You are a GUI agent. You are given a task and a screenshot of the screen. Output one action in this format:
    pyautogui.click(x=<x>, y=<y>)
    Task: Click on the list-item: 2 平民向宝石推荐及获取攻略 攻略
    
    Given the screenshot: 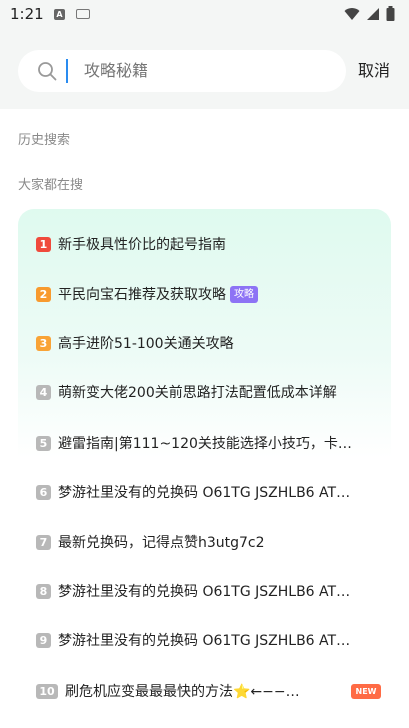 What is the action you would take?
    pyautogui.click(x=206, y=294)
    